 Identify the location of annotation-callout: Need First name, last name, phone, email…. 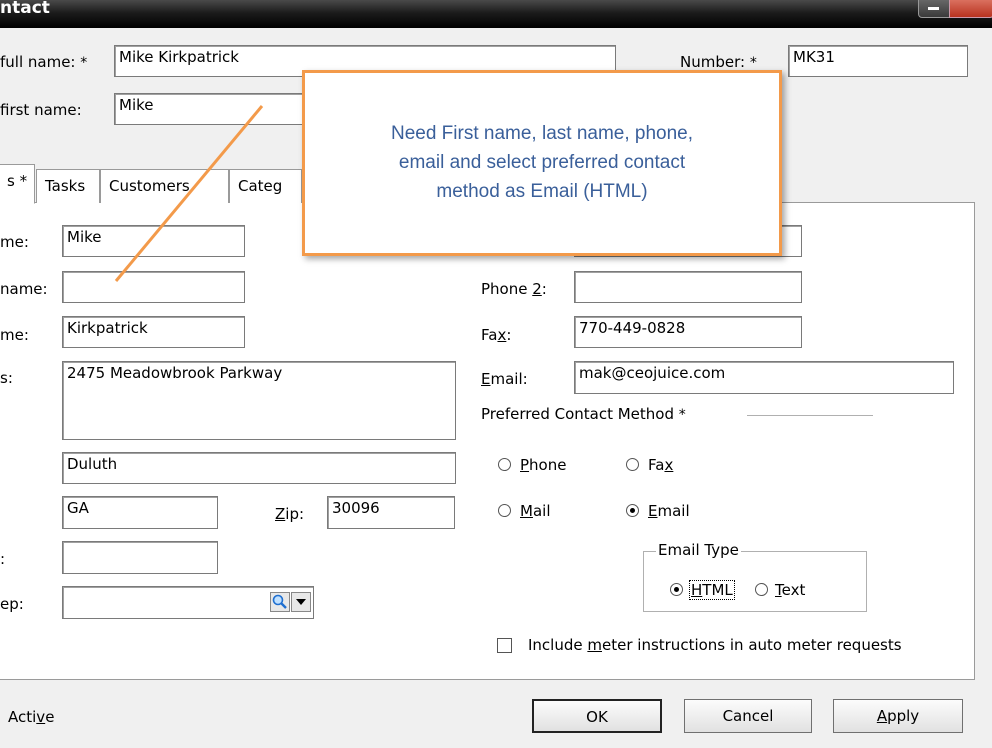
(542, 163).